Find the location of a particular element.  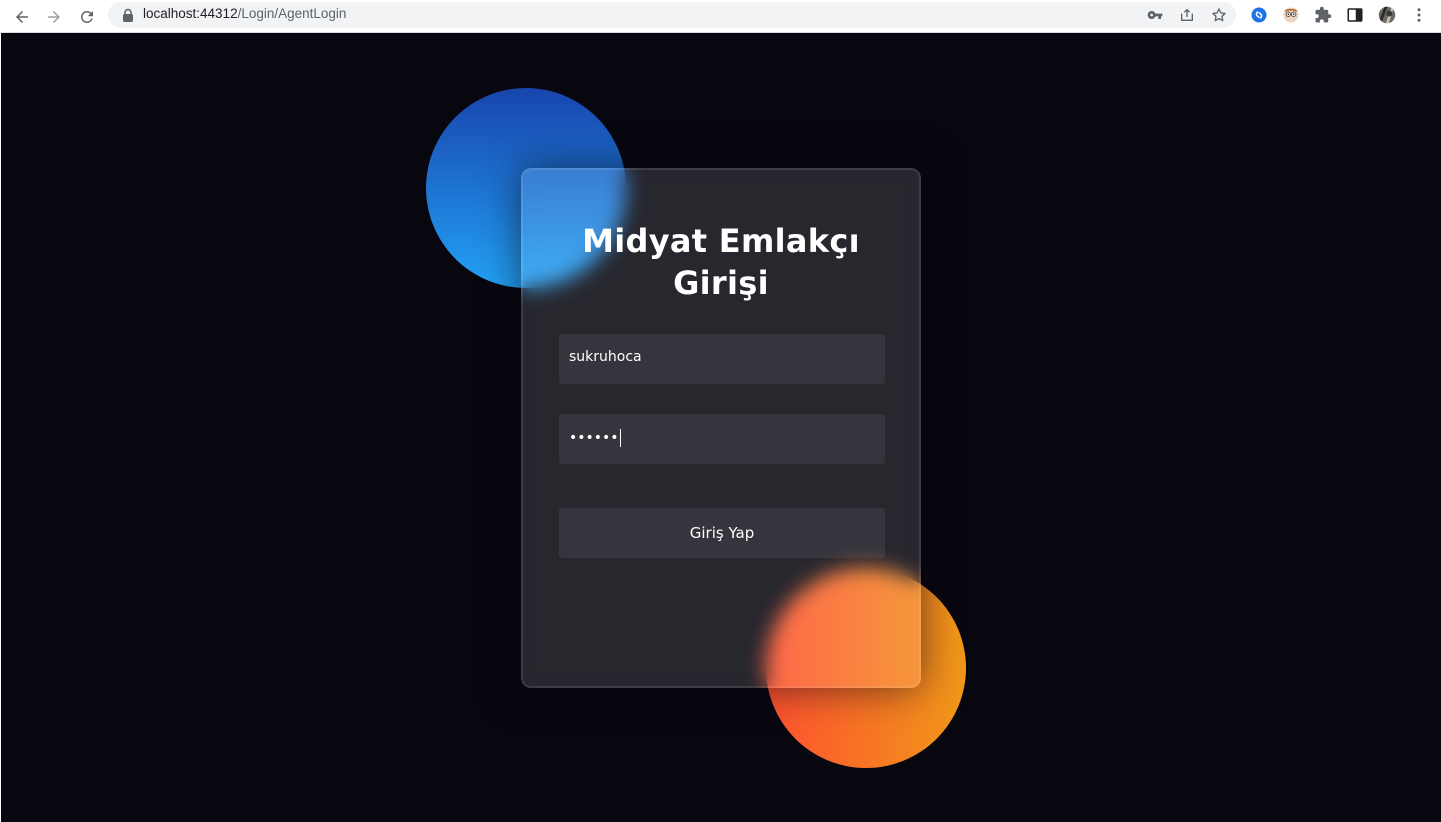

arrow-left-icon is located at coordinates (22, 17).